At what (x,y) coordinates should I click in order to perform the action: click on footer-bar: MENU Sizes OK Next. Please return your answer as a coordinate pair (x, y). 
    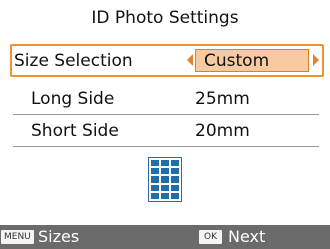
    Looking at the image, I should click on (165, 237).